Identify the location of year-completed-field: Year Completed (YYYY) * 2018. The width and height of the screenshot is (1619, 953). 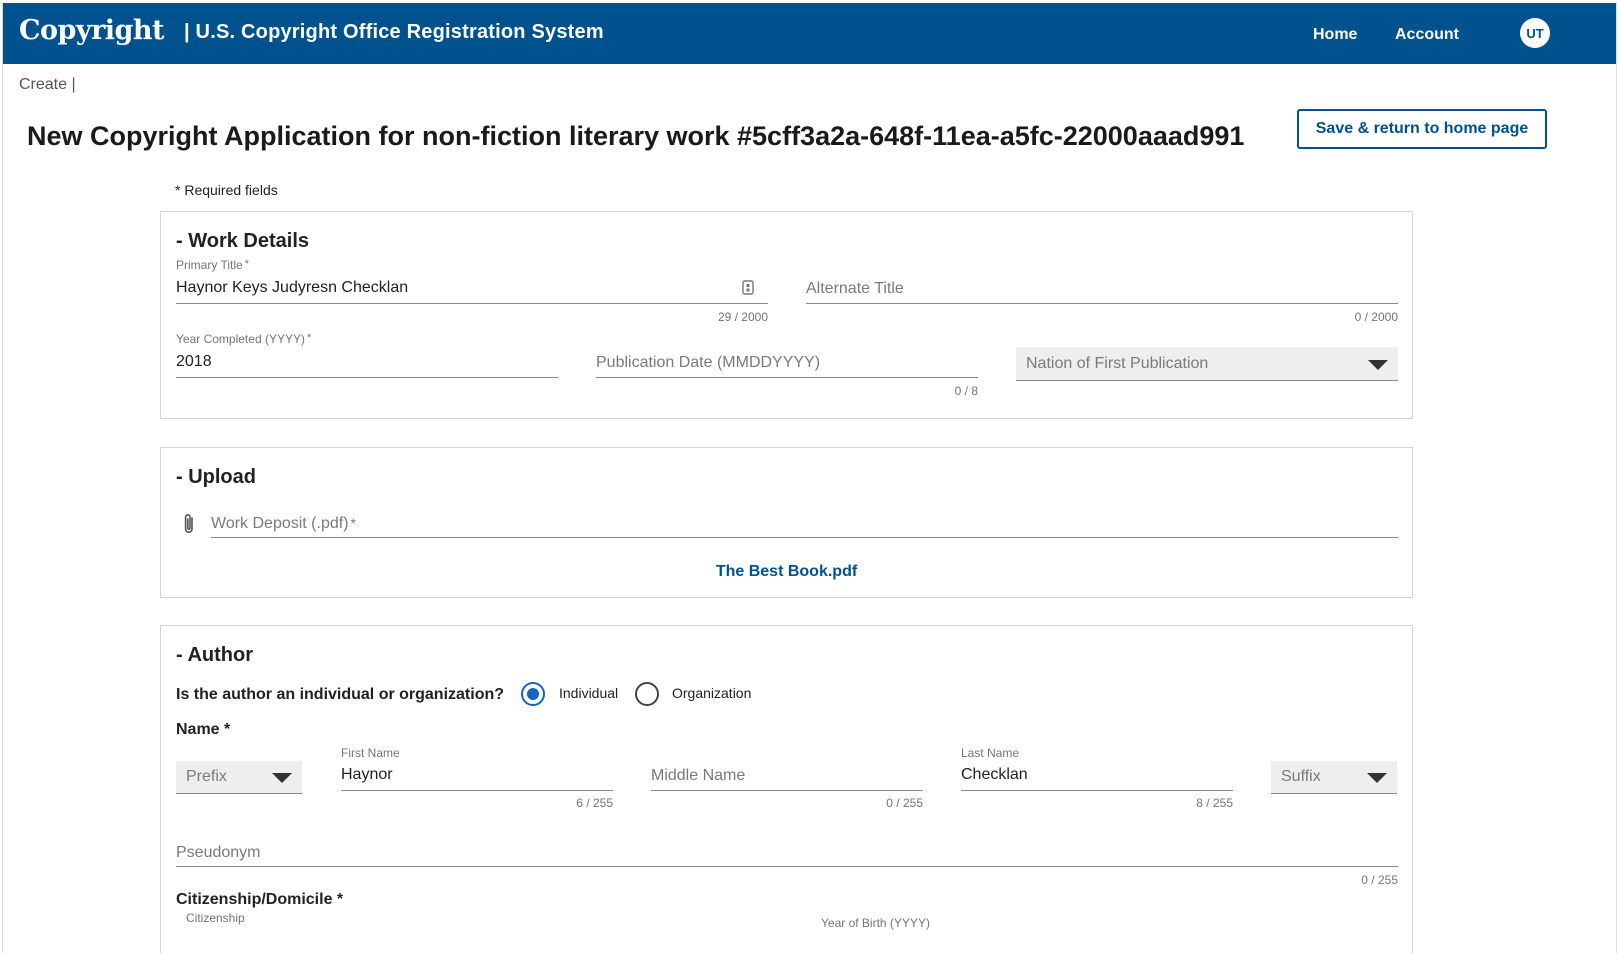
(367, 357).